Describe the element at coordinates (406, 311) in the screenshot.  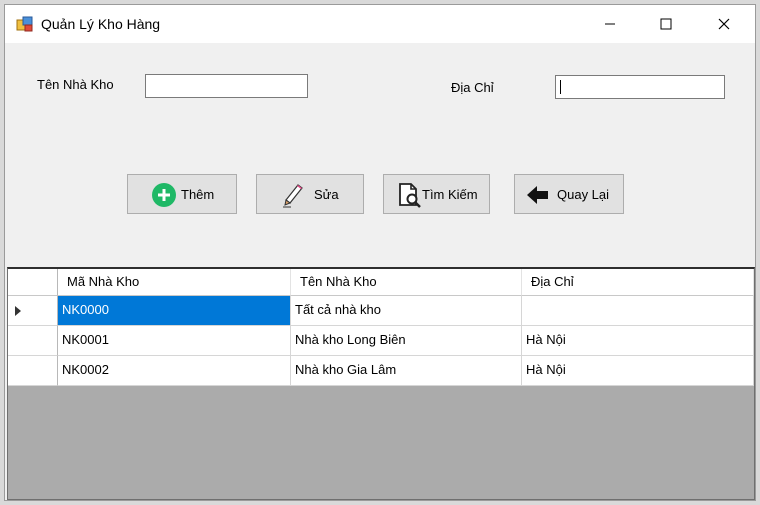
I see `cell-name: Tất cả nhà kho` at that location.